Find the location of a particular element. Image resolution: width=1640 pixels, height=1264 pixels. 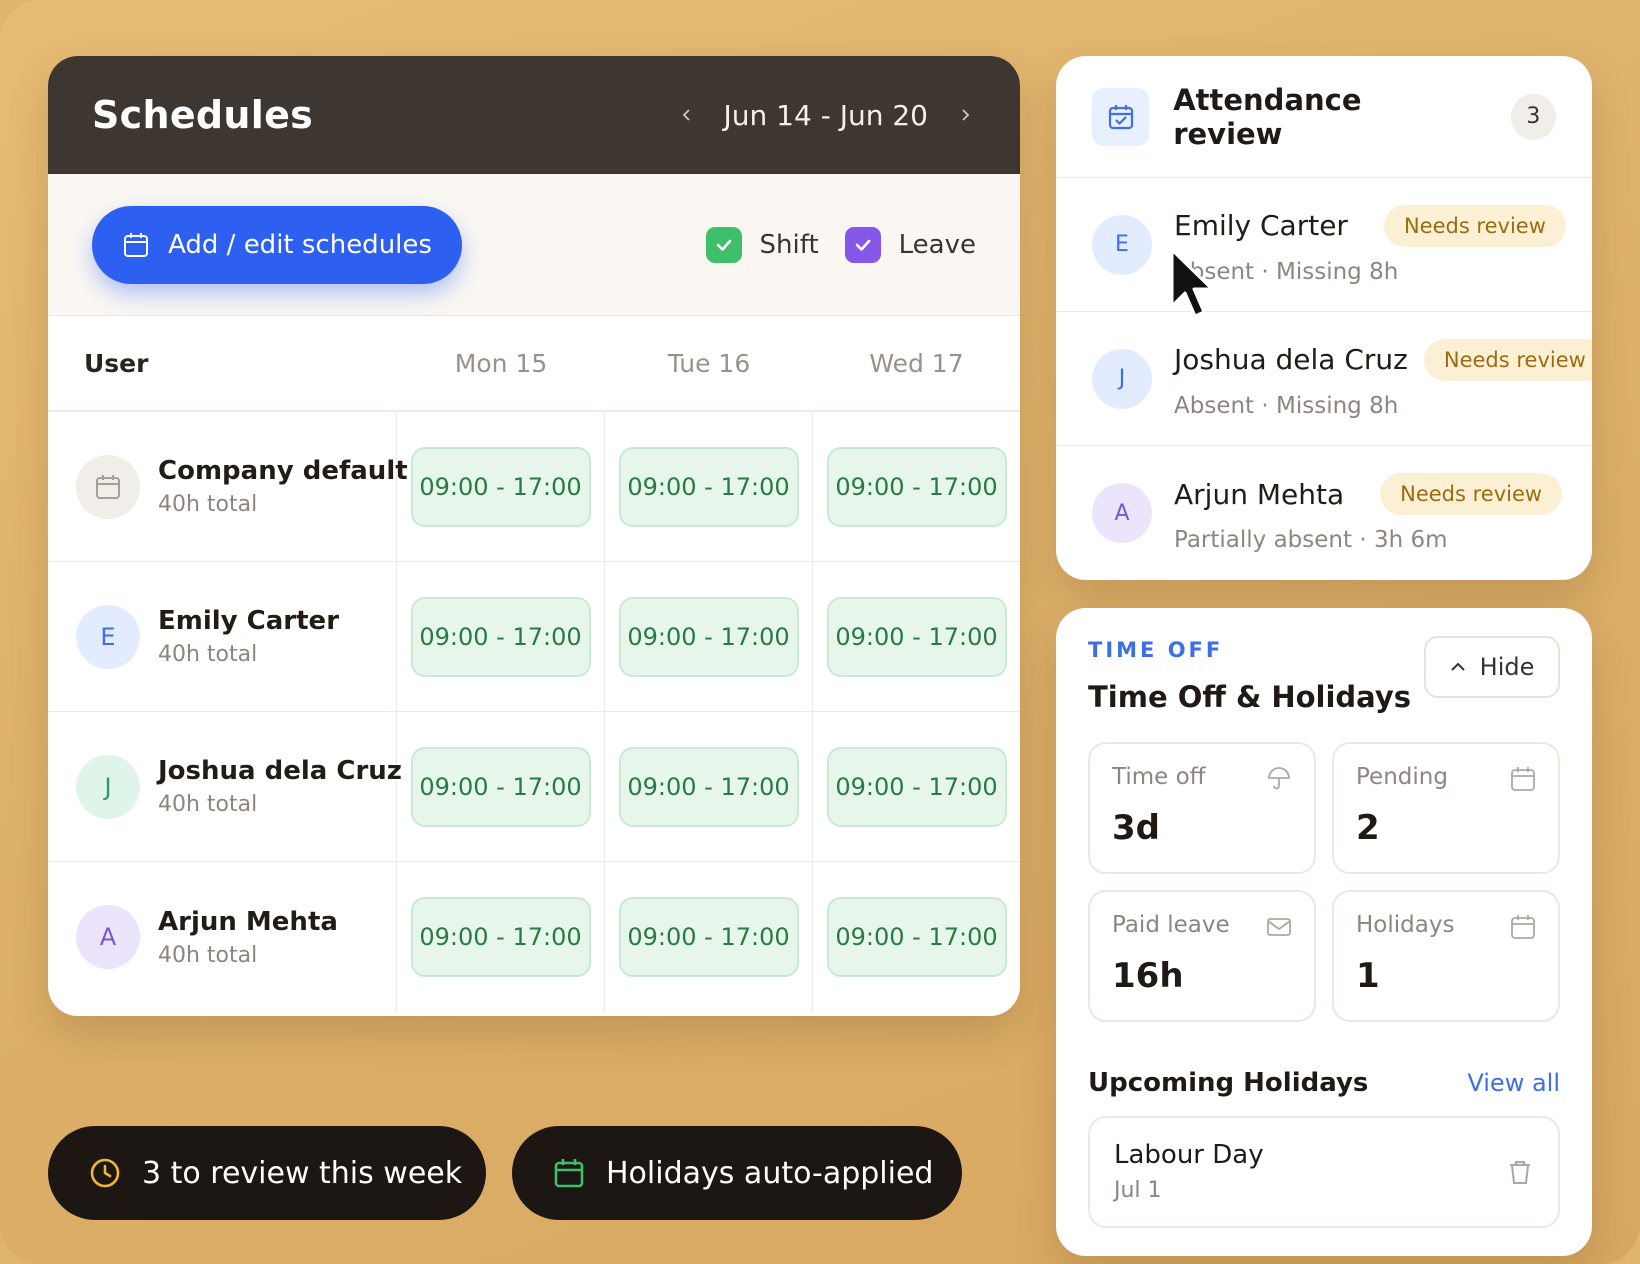

attendance-title: Attendance review is located at coordinates (1267, 116).